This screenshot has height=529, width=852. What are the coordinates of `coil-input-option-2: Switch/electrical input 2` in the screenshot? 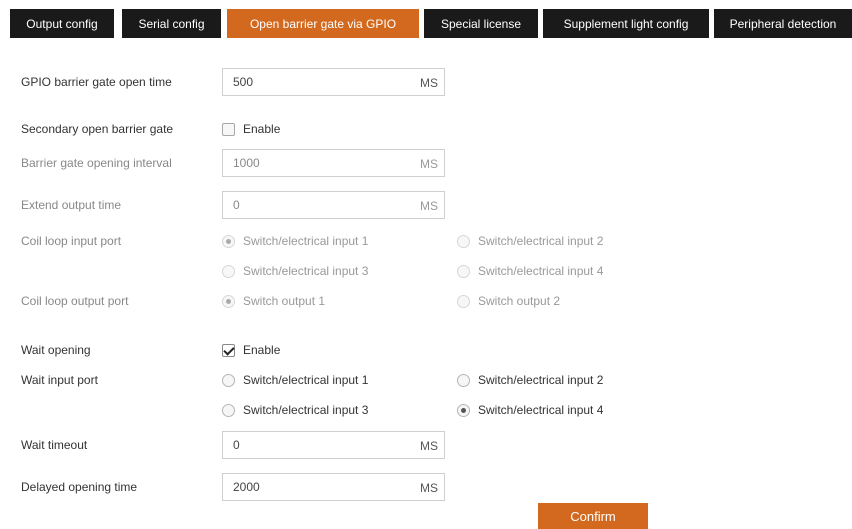 It's located at (530, 241).